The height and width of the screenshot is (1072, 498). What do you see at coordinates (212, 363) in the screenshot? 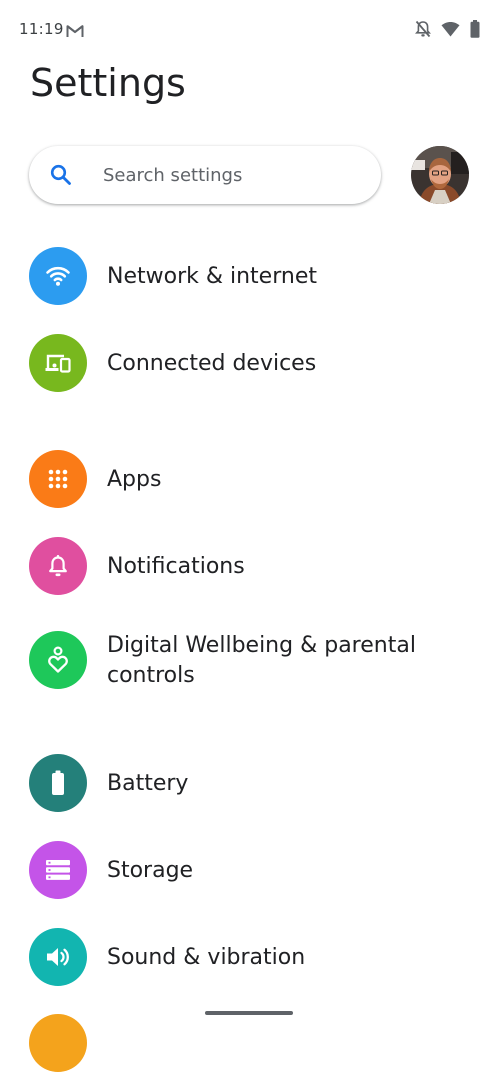
I see `settings-item-label: Connected devices` at bounding box center [212, 363].